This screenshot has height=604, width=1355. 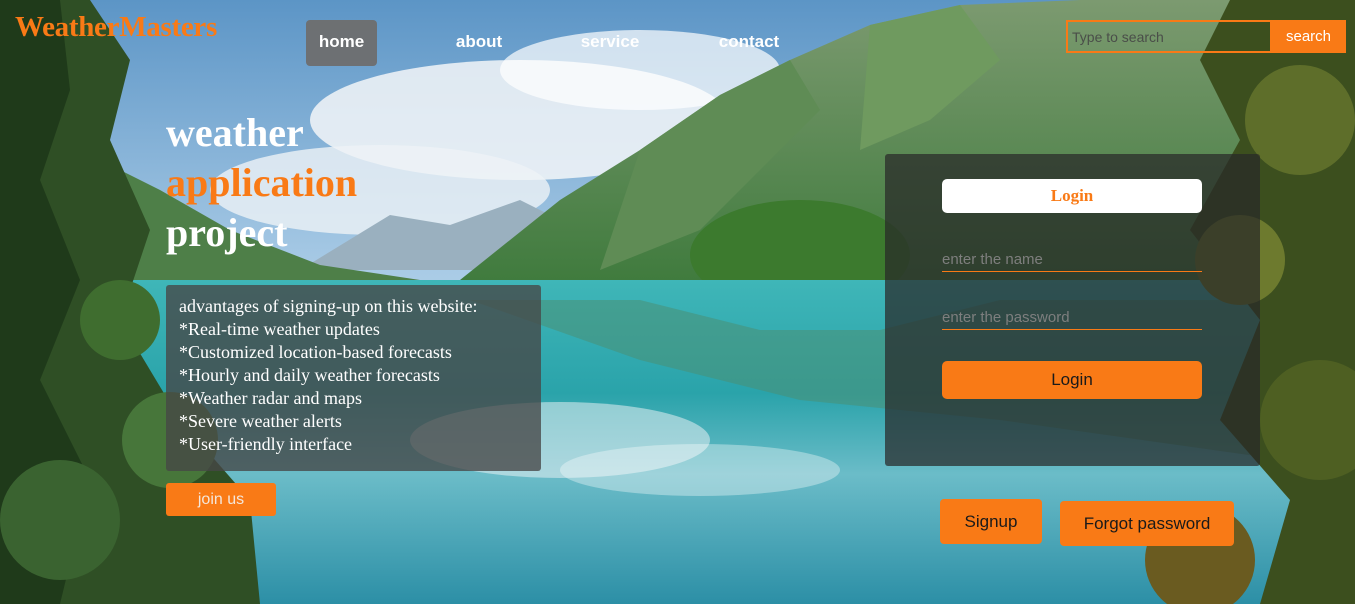 I want to click on login-panel: Login Login, so click(x=1072, y=310).